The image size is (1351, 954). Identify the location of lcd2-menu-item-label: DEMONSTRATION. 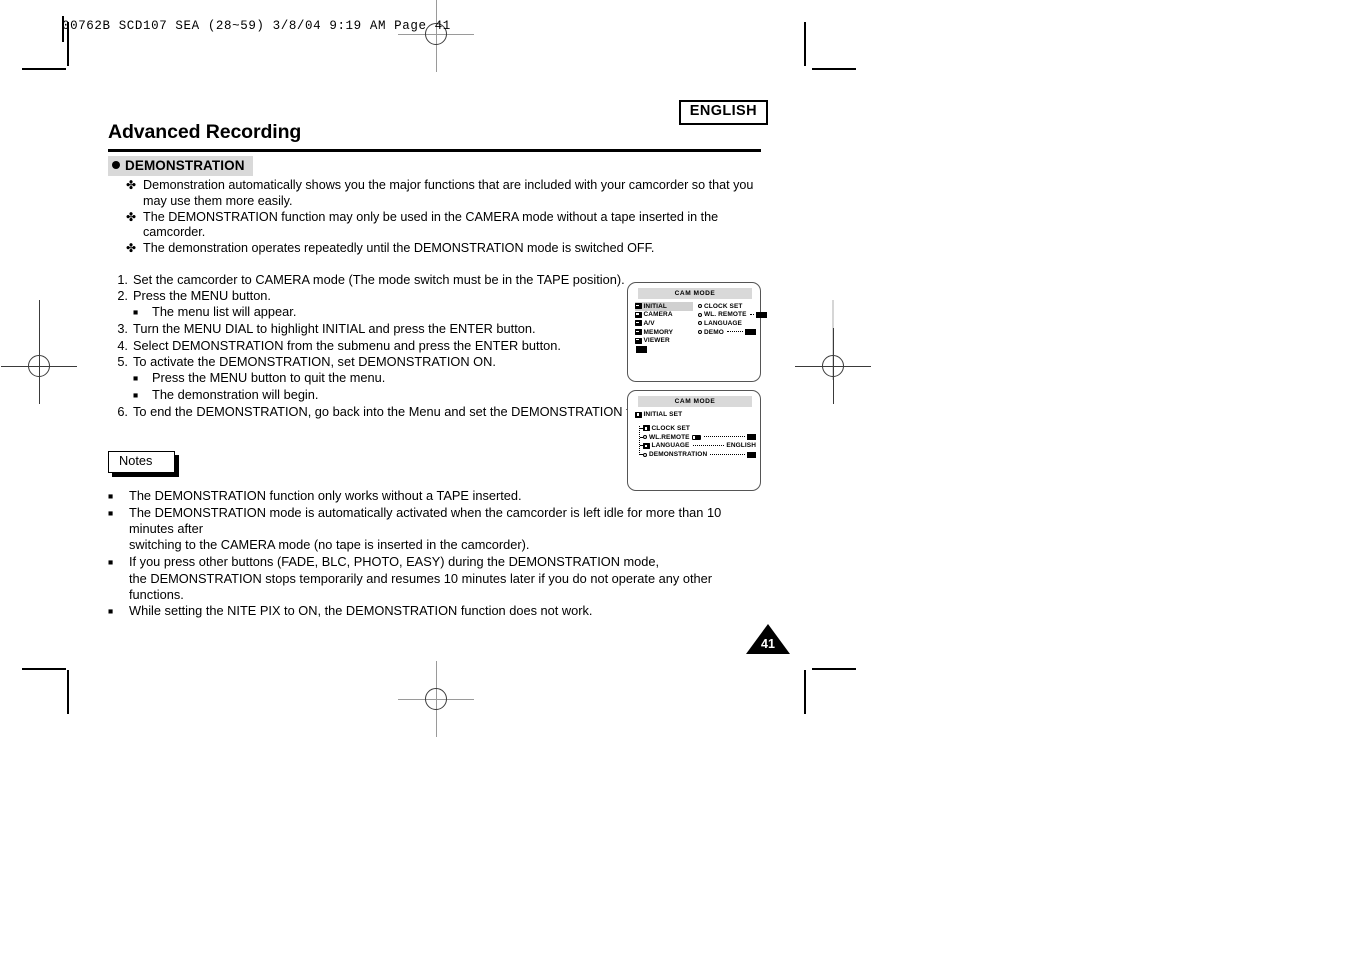
(678, 455).